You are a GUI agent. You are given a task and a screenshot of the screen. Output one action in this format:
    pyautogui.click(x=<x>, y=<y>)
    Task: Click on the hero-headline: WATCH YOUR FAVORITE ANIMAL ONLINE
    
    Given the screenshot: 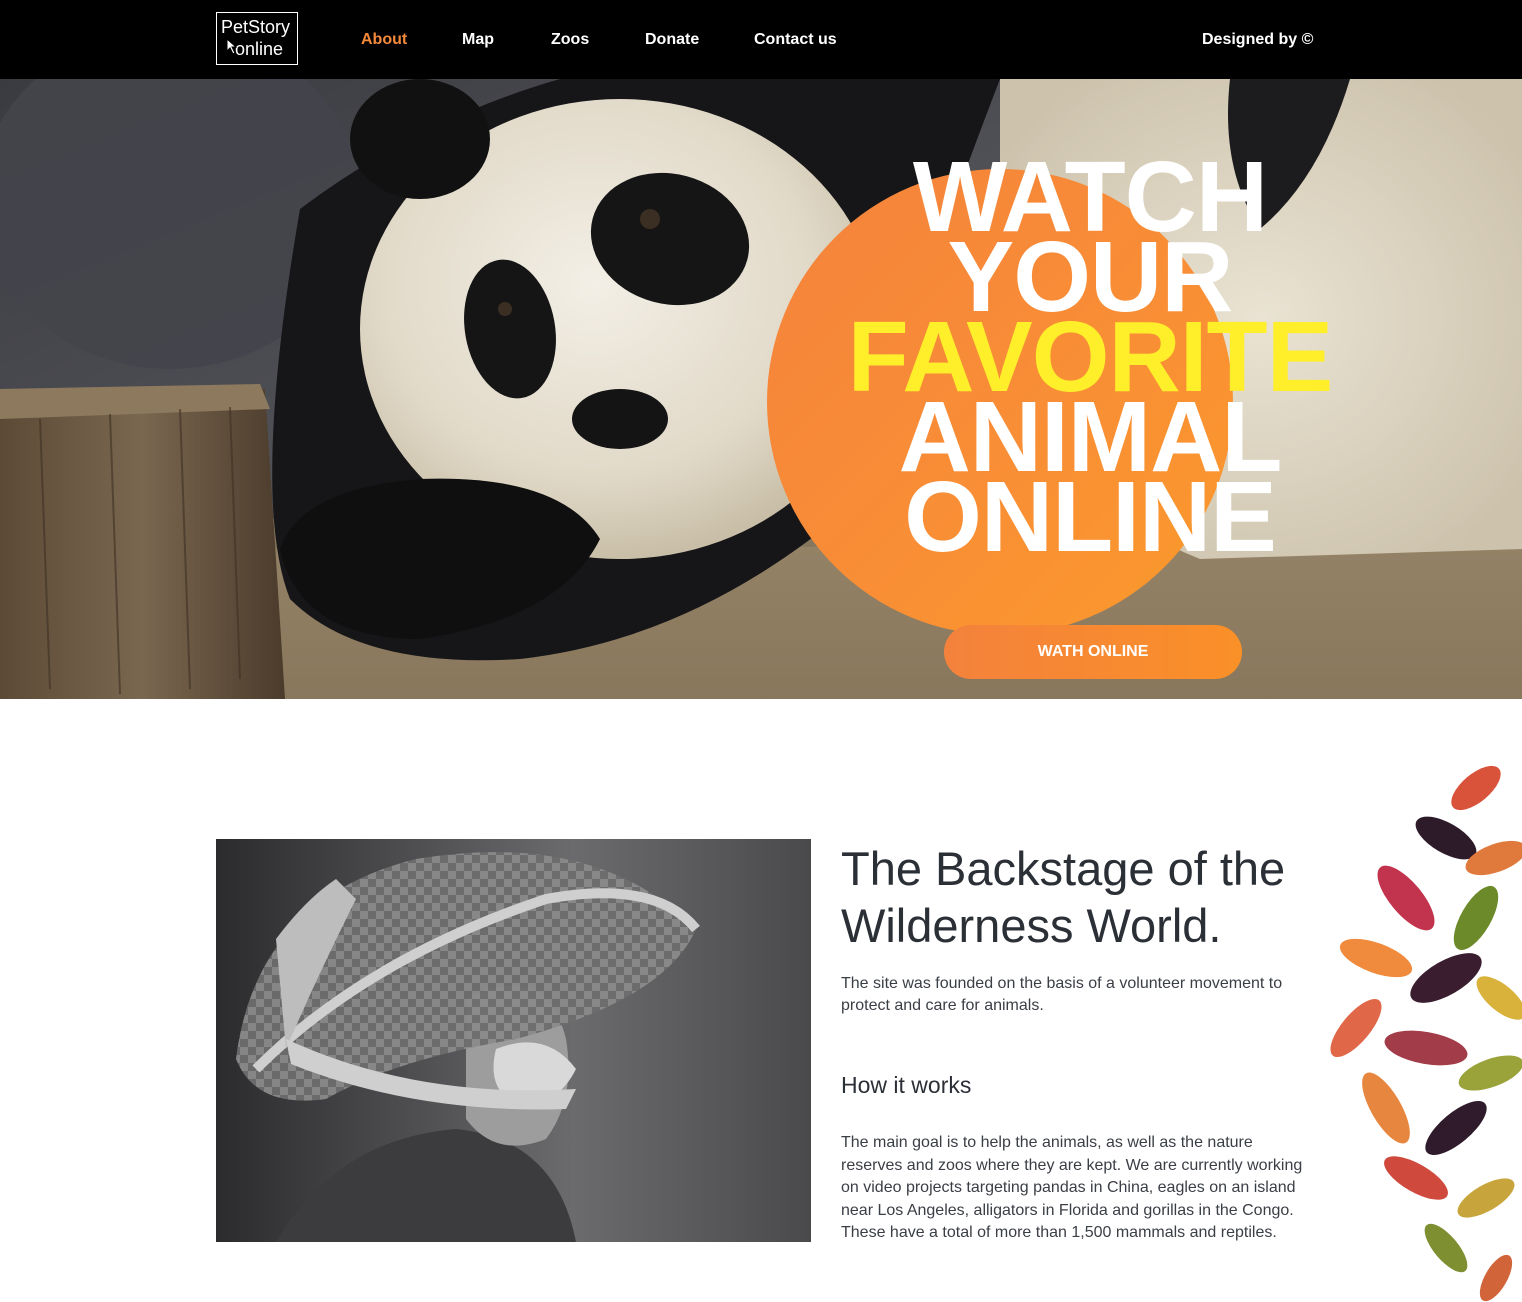 What is the action you would take?
    pyautogui.click(x=1090, y=357)
    